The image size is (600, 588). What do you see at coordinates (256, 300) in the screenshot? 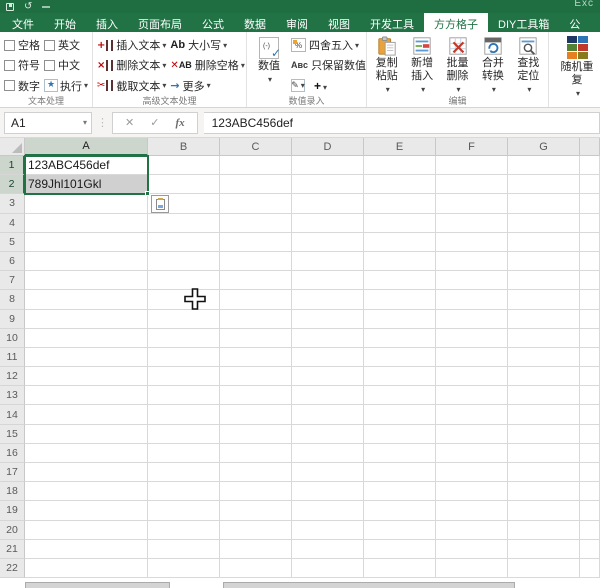
I see `cell-C8` at bounding box center [256, 300].